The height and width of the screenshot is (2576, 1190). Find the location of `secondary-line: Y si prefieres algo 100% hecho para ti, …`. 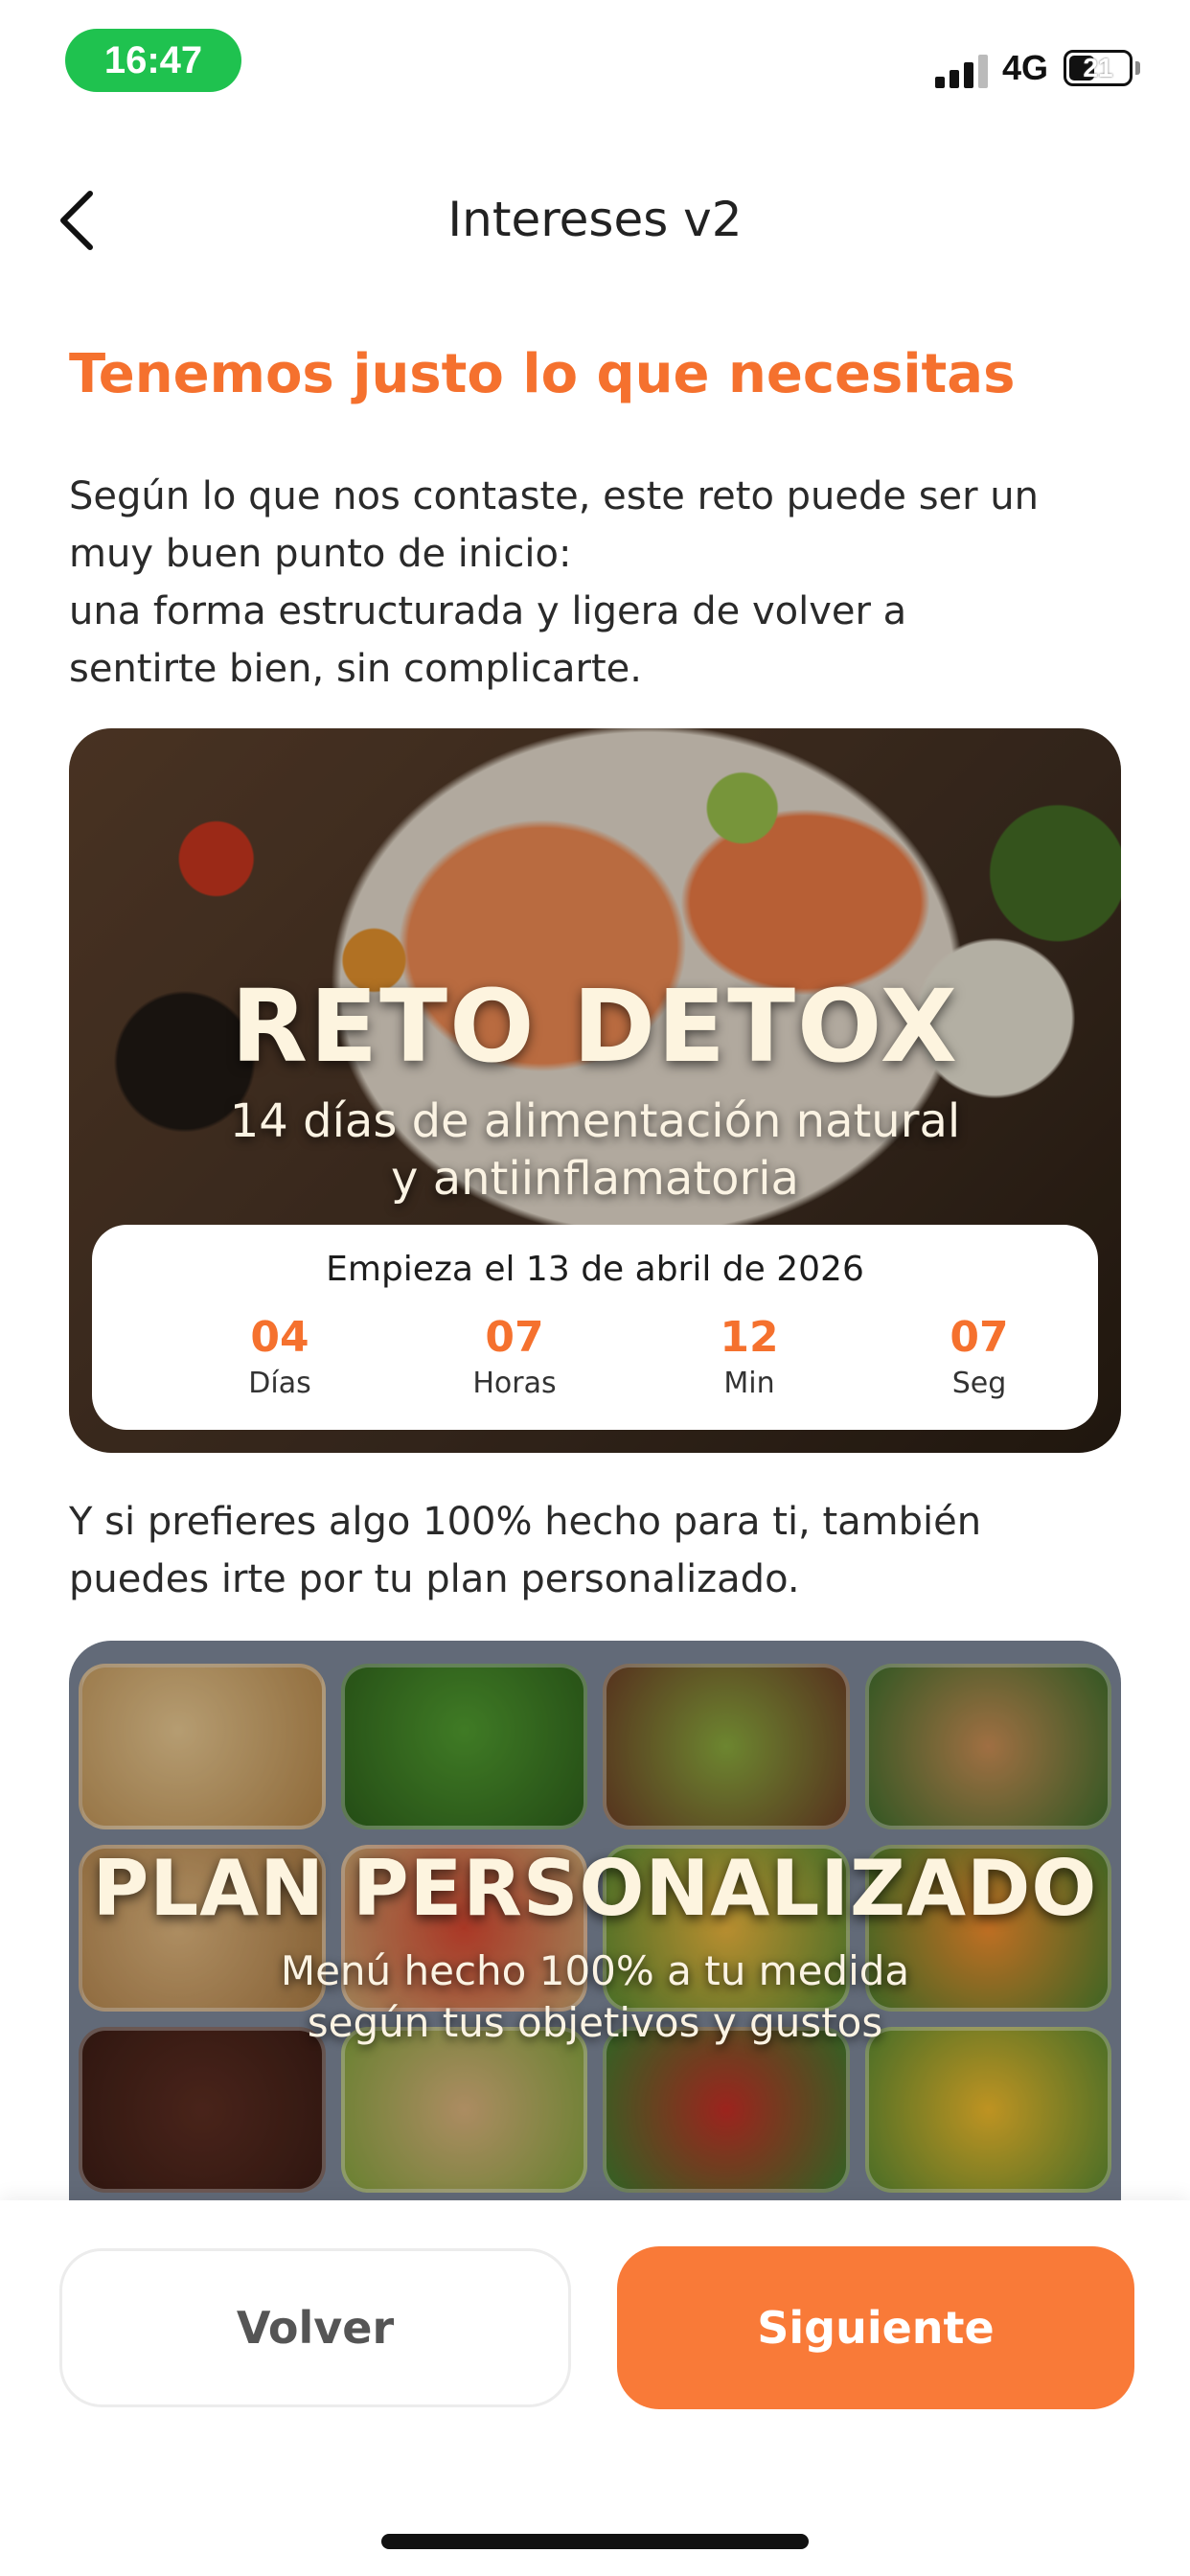

secondary-line: Y si prefieres algo 100% hecho para ti, … is located at coordinates (526, 1522).